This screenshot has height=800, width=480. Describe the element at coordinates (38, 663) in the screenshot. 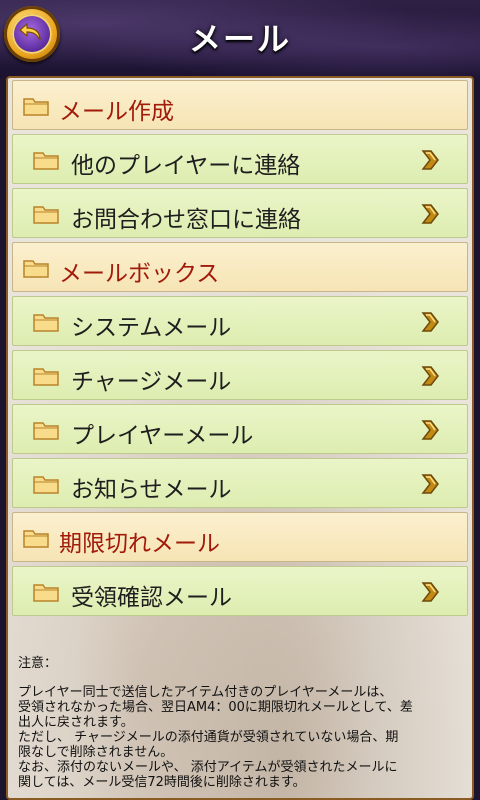

I see `notice-heading: 注意：` at that location.